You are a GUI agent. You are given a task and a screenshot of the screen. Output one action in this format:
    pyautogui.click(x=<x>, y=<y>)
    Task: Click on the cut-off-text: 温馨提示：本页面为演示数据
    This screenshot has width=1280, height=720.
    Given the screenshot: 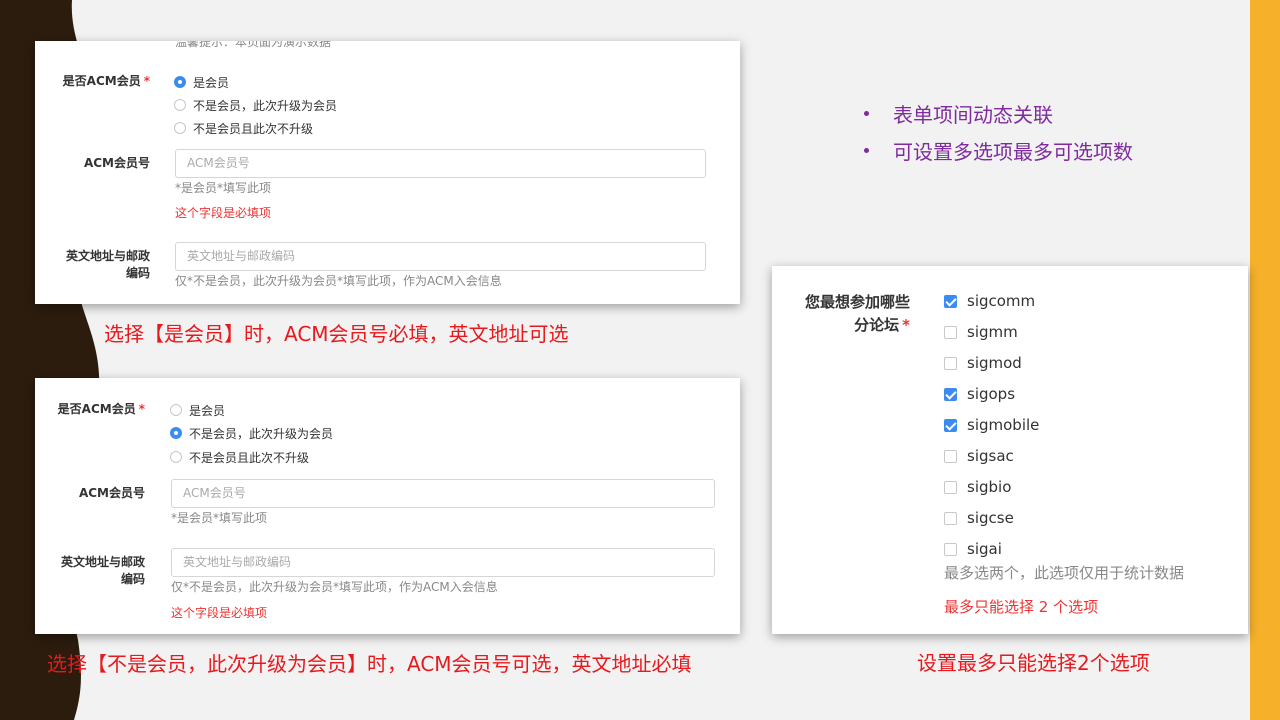 What is the action you would take?
    pyautogui.click(x=253, y=45)
    